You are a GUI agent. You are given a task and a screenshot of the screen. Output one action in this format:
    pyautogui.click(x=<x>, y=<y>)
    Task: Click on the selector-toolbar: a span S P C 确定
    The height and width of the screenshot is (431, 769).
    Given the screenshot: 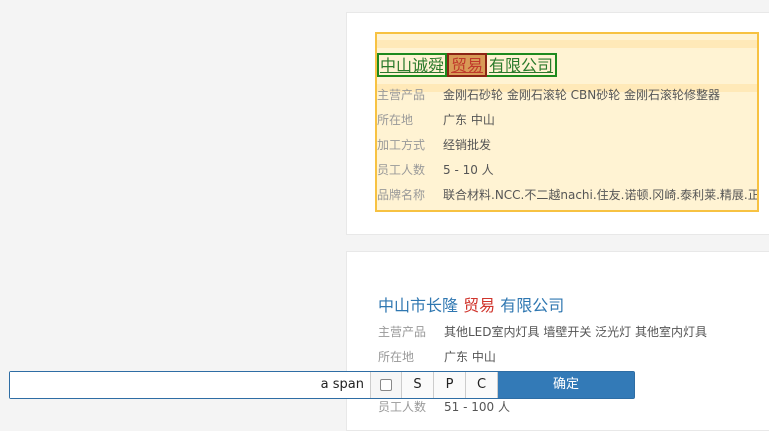 What is the action you would take?
    pyautogui.click(x=322, y=385)
    